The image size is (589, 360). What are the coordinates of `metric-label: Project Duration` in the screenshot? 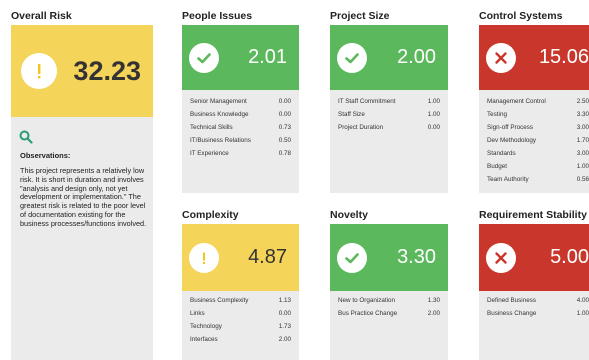 It's located at (361, 127).